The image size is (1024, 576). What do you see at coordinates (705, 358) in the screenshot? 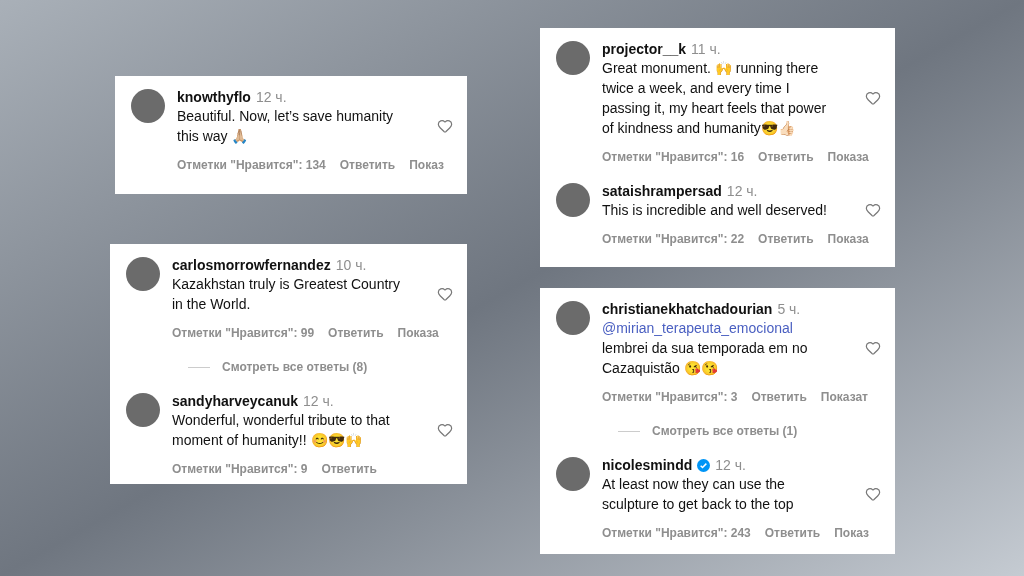
I see `comment-text: lembrei da sua temporada em no Cazaquistão 😘😘` at bounding box center [705, 358].